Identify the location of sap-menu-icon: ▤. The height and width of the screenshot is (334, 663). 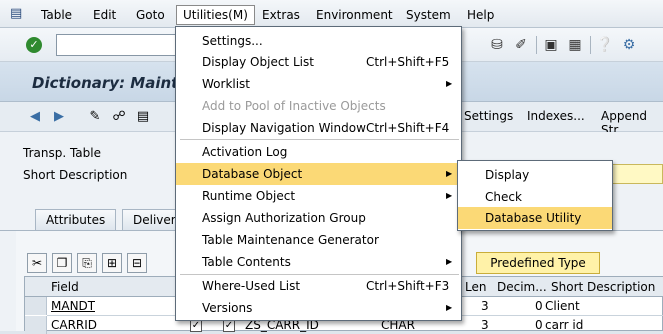
(18, 14).